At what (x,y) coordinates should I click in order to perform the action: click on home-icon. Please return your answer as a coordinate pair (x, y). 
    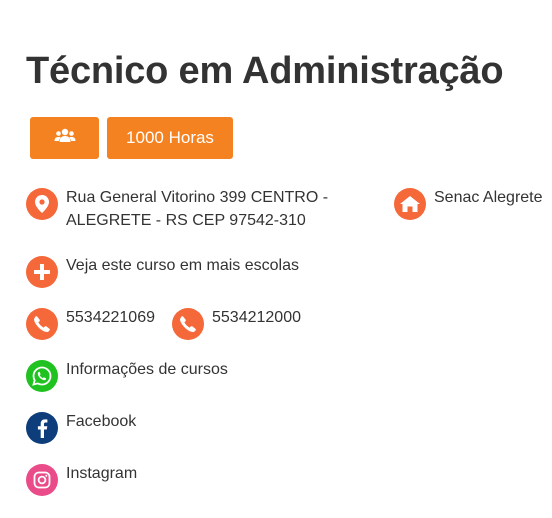
    Looking at the image, I should click on (410, 204).